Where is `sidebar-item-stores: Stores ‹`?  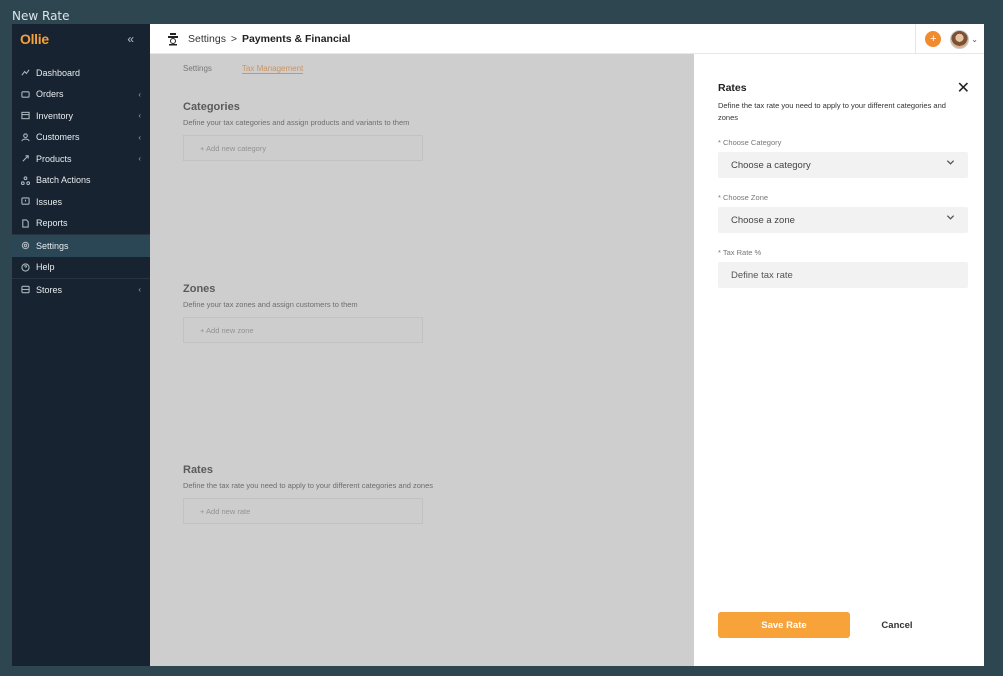 sidebar-item-stores: Stores ‹ is located at coordinates (81, 290).